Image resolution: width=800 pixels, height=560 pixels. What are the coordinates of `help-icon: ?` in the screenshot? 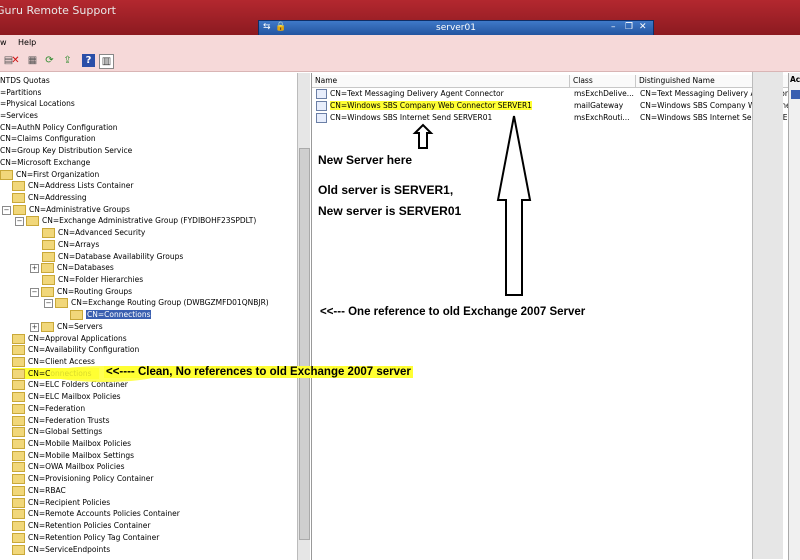 It's located at (88, 60).